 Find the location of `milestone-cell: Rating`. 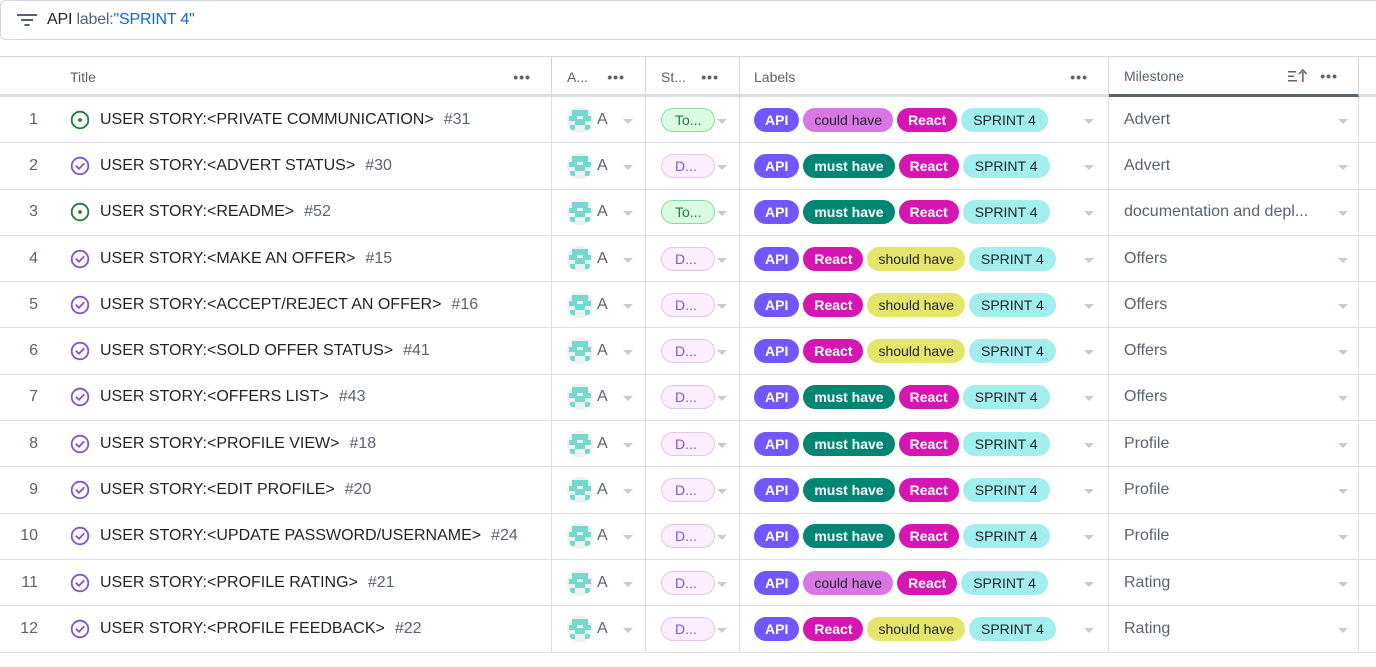

milestone-cell: Rating is located at coordinates (1234, 582).